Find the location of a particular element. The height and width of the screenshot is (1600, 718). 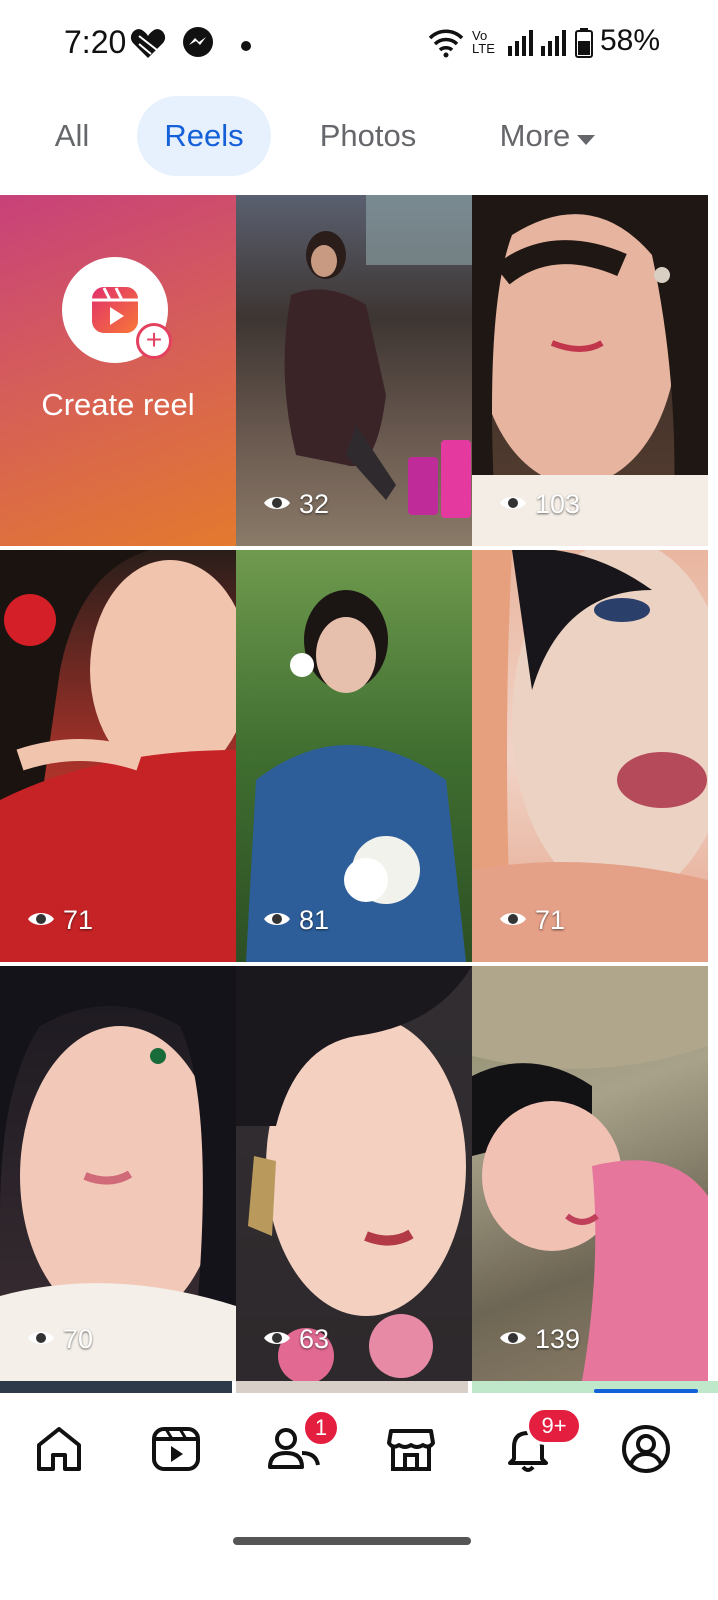

tab-reels-label: Reels is located at coordinates (204, 135).